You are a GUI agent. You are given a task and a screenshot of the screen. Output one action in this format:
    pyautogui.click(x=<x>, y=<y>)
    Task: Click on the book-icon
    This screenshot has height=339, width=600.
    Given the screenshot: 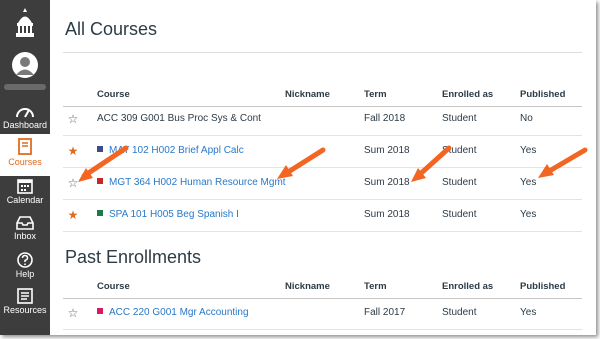 What is the action you would take?
    pyautogui.click(x=25, y=146)
    